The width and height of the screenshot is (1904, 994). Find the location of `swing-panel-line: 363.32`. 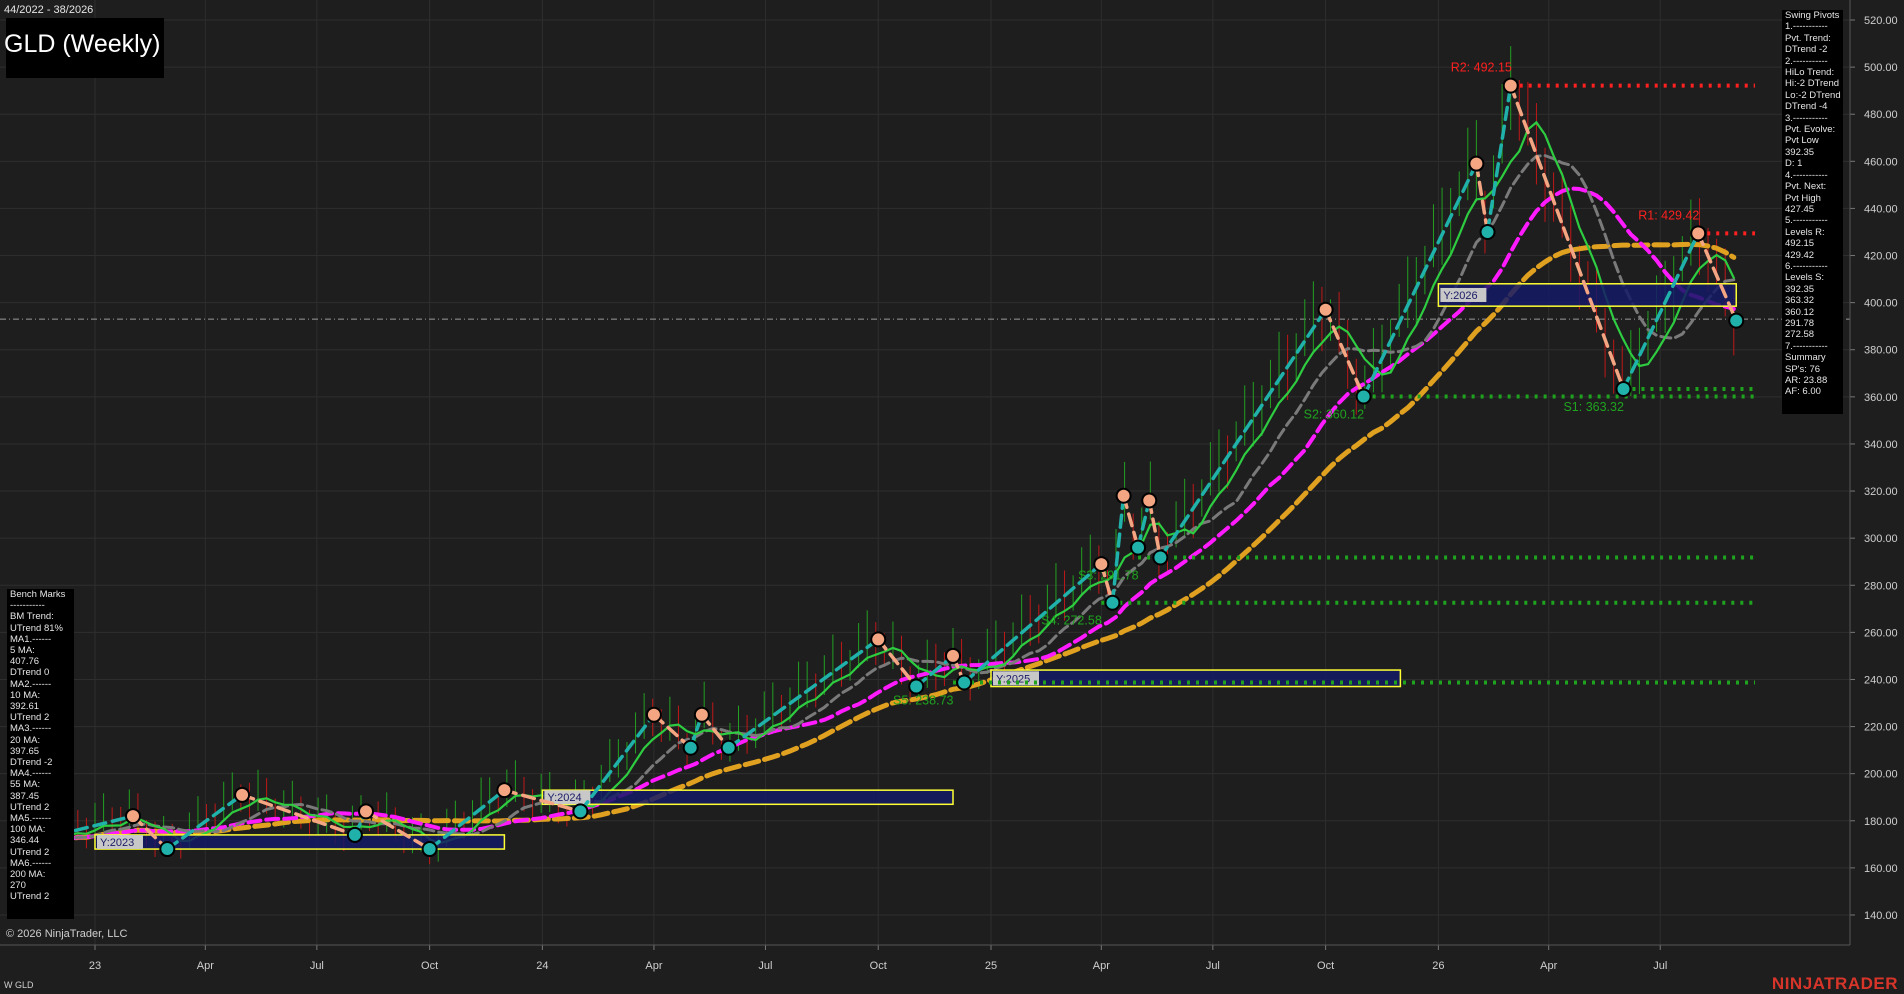

swing-panel-line: 363.32 is located at coordinates (1800, 301).